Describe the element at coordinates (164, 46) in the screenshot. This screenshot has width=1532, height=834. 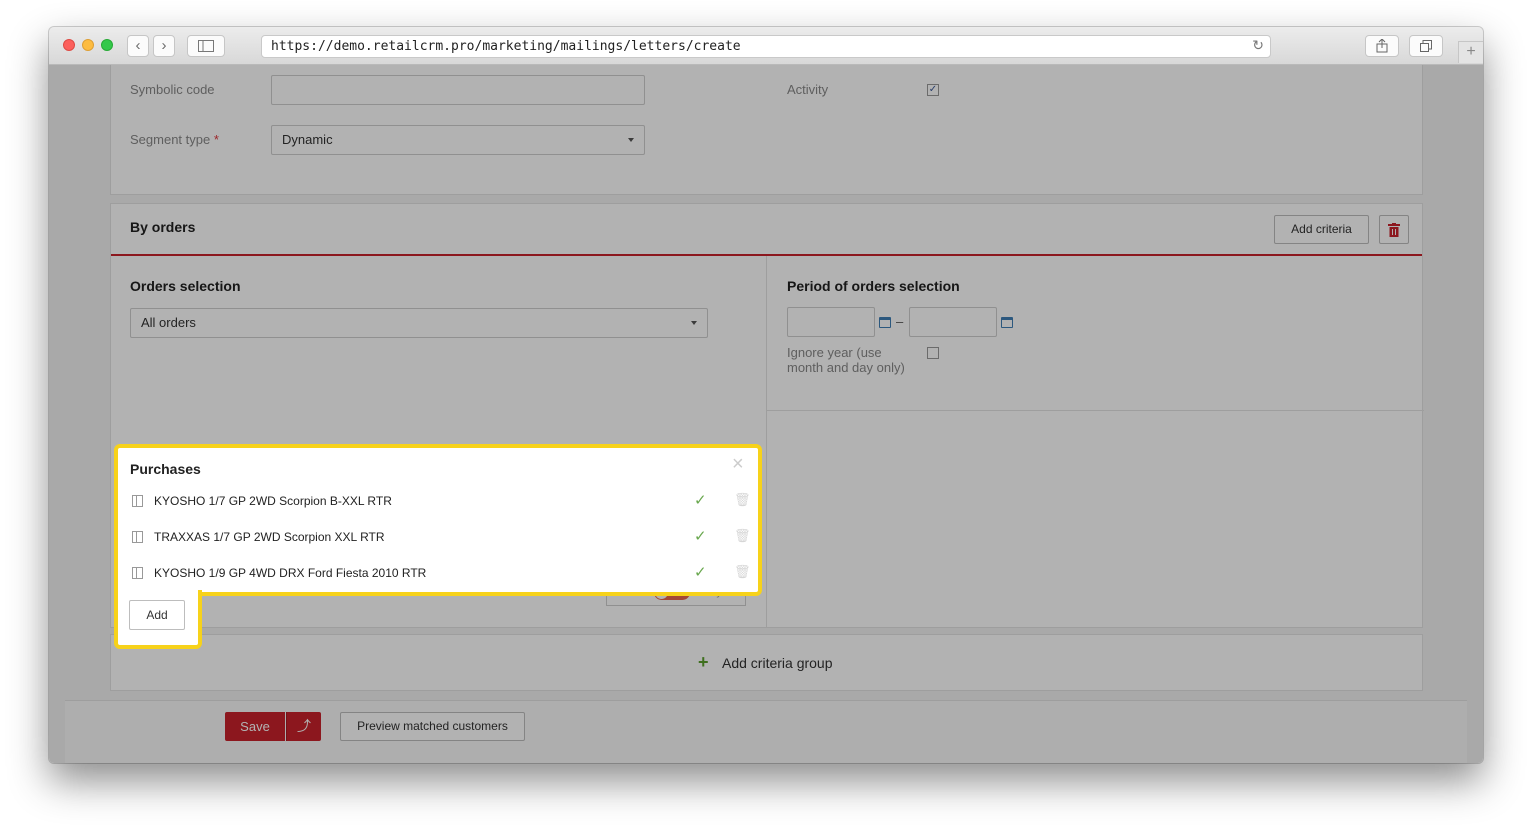
I see `forward-icon: ›` at that location.